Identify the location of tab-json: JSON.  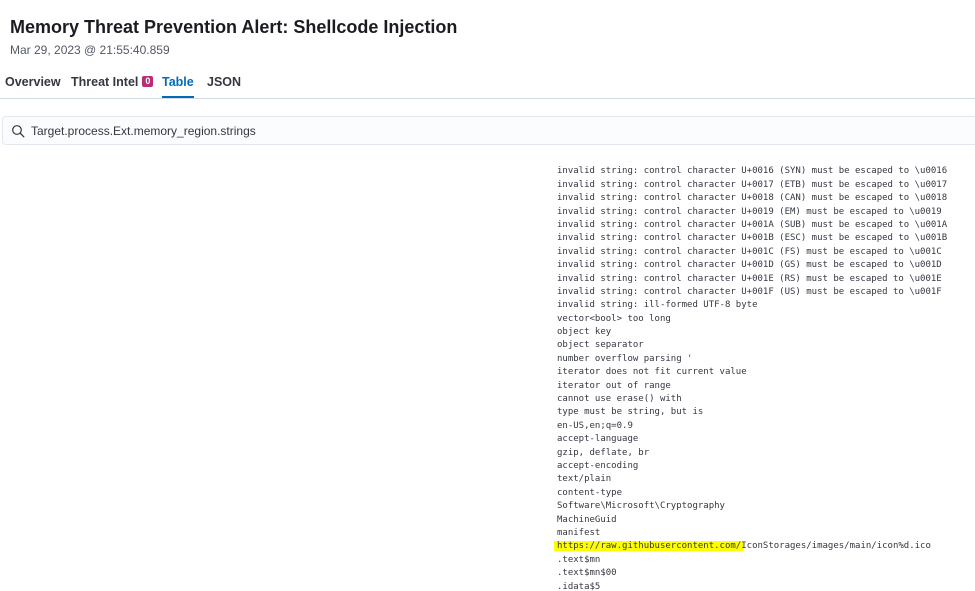
(224, 81).